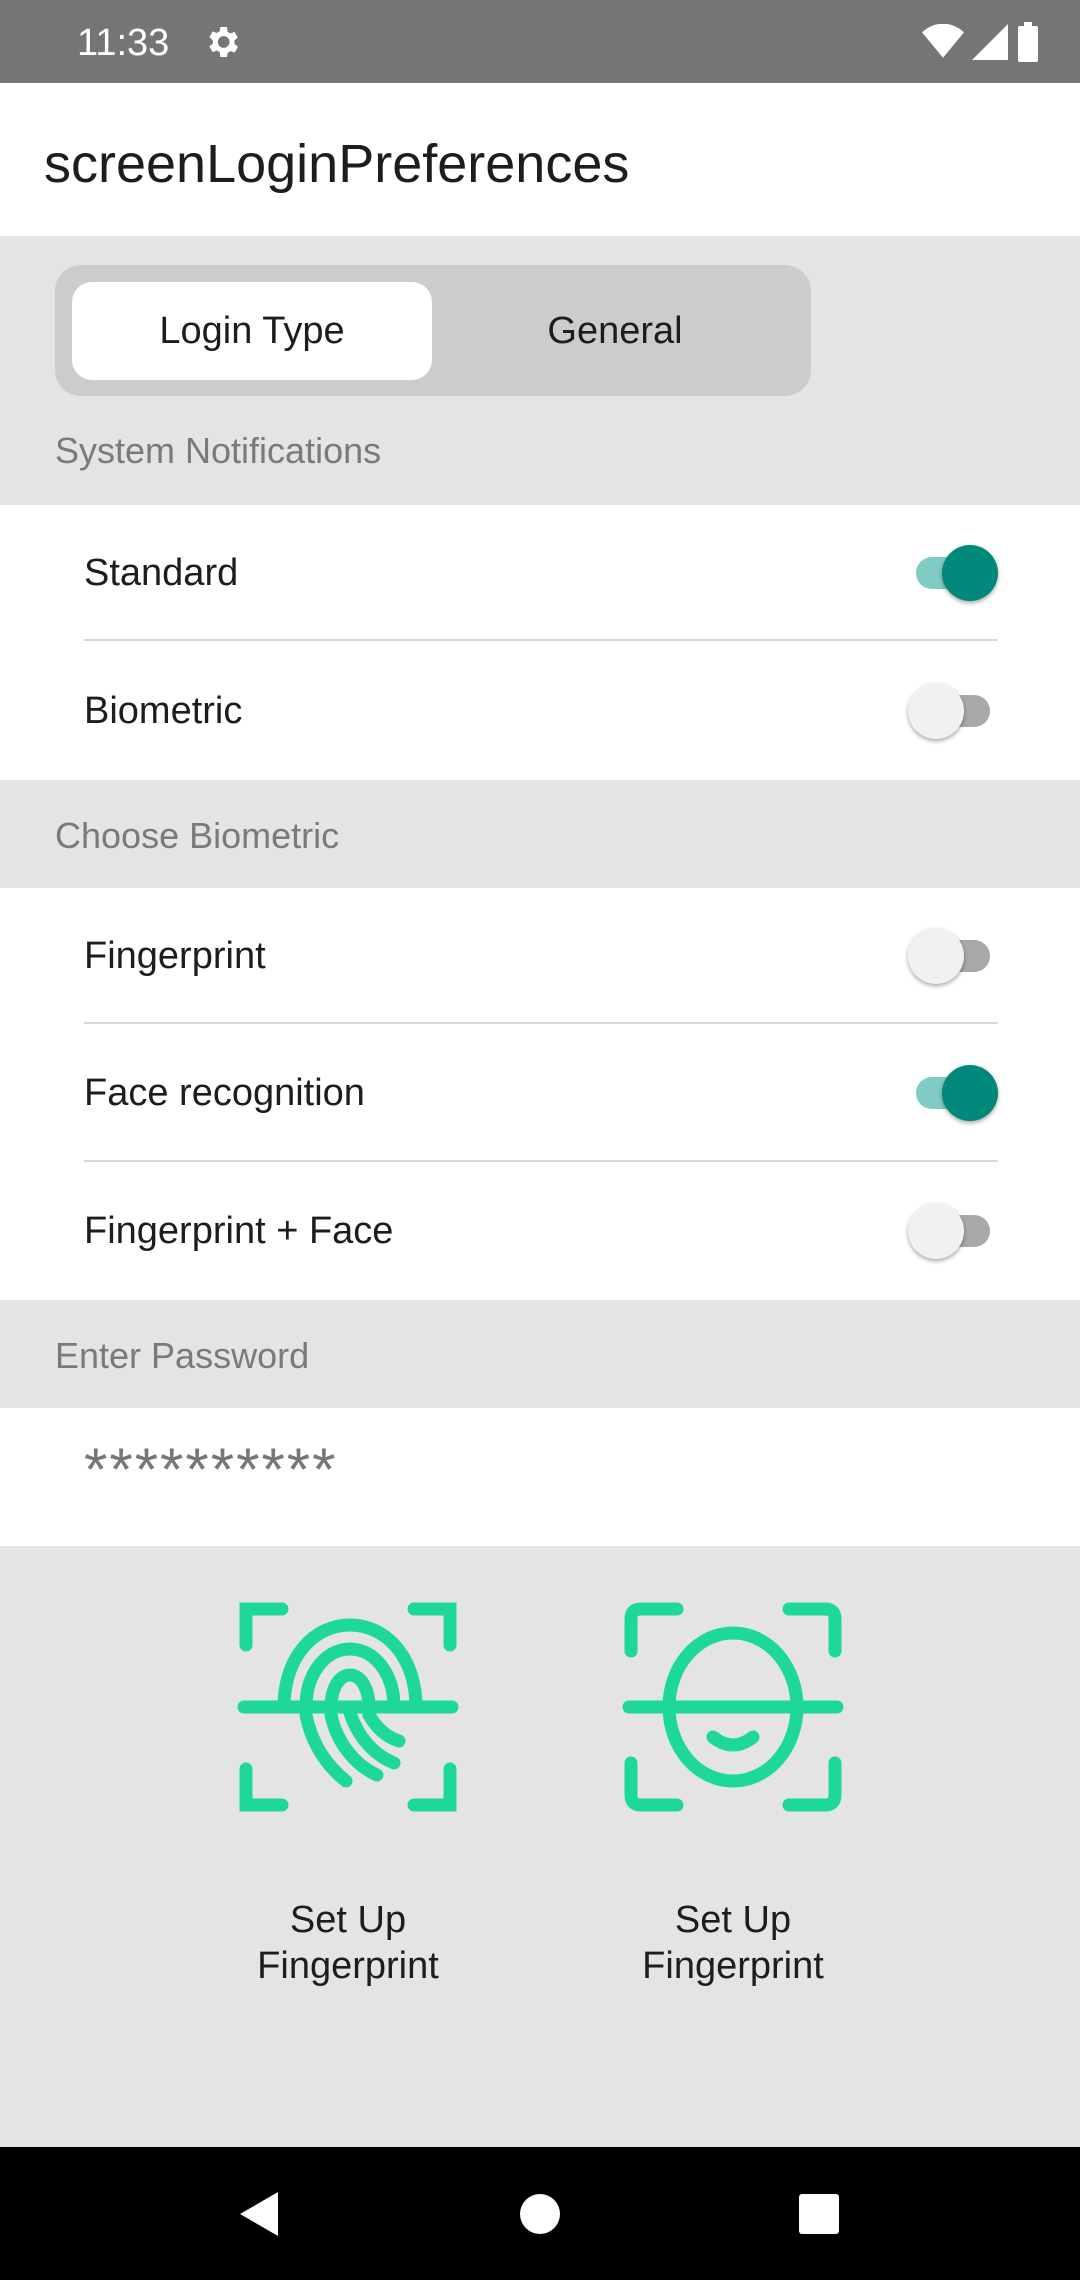 This screenshot has width=1080, height=2280. I want to click on section-header-choose-biometric: Choose Biometric, so click(197, 835).